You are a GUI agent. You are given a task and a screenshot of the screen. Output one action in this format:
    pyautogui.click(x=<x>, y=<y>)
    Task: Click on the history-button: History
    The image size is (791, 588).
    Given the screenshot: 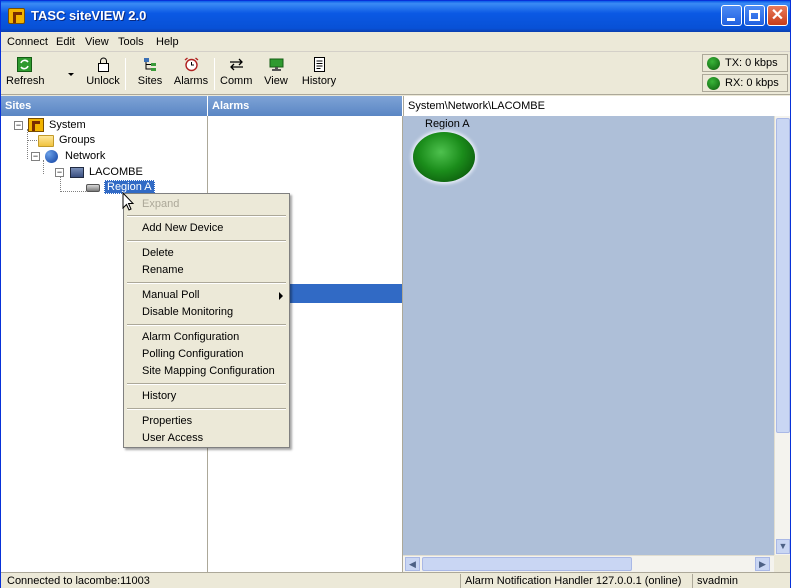 What is the action you would take?
    pyautogui.click(x=319, y=74)
    